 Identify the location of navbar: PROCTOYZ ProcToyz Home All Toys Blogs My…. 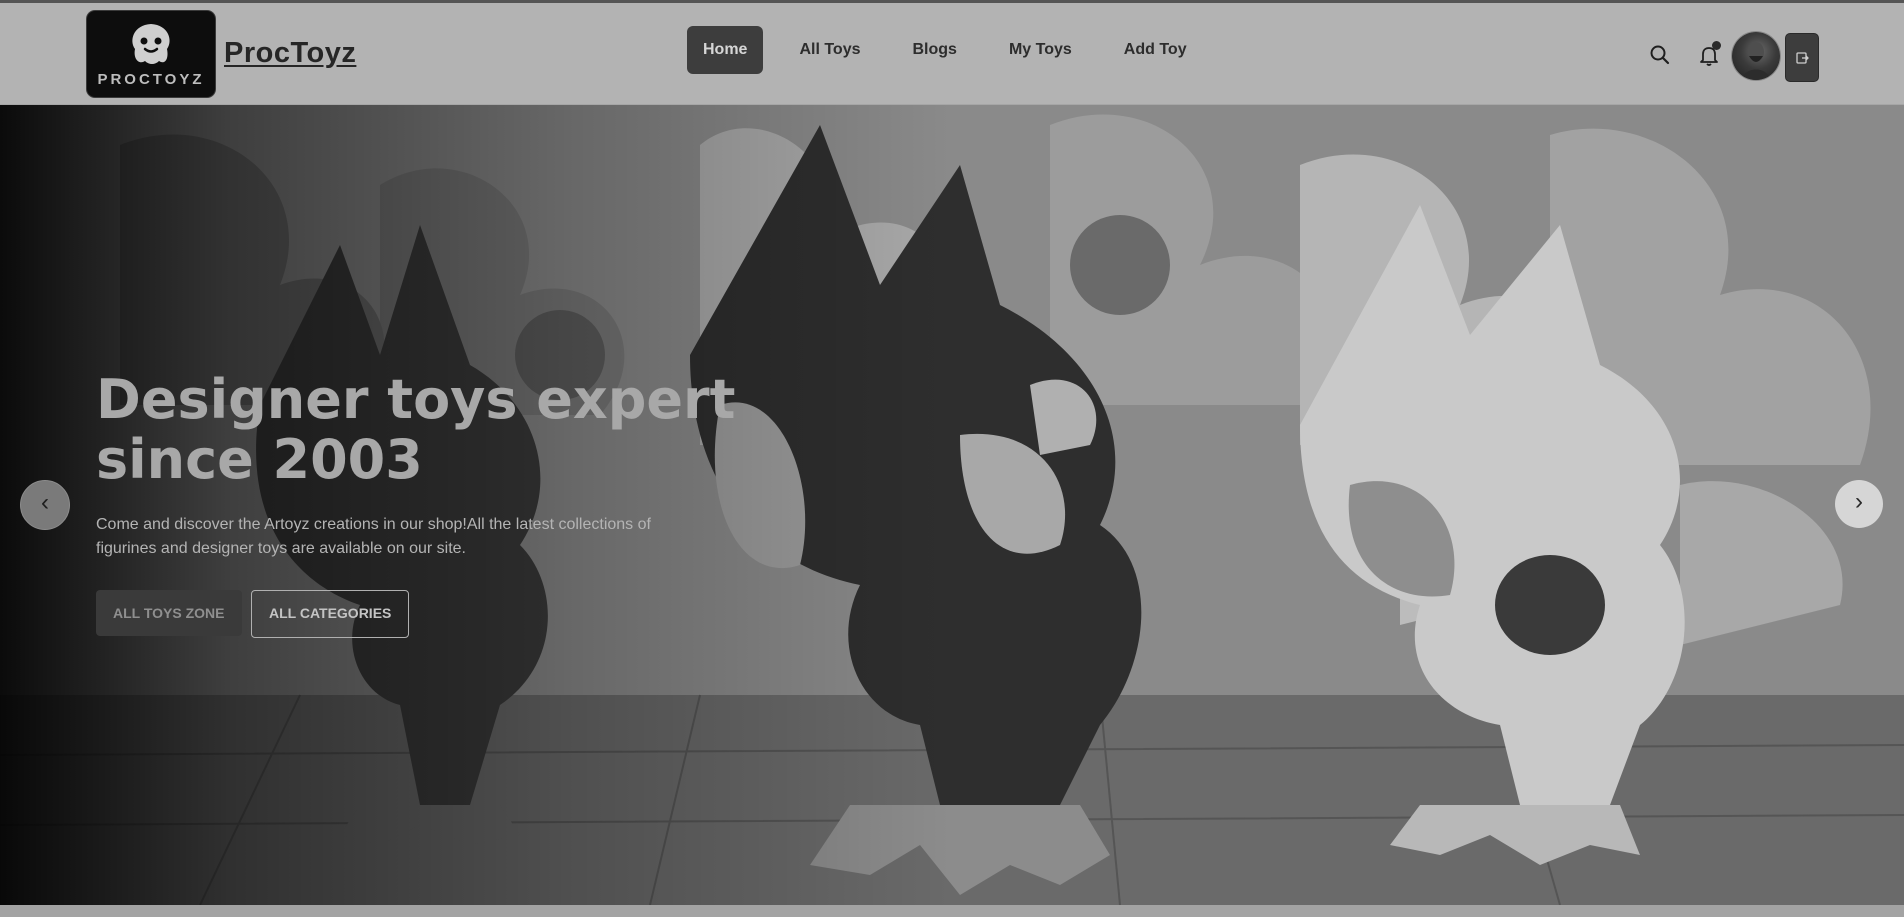
(952, 54).